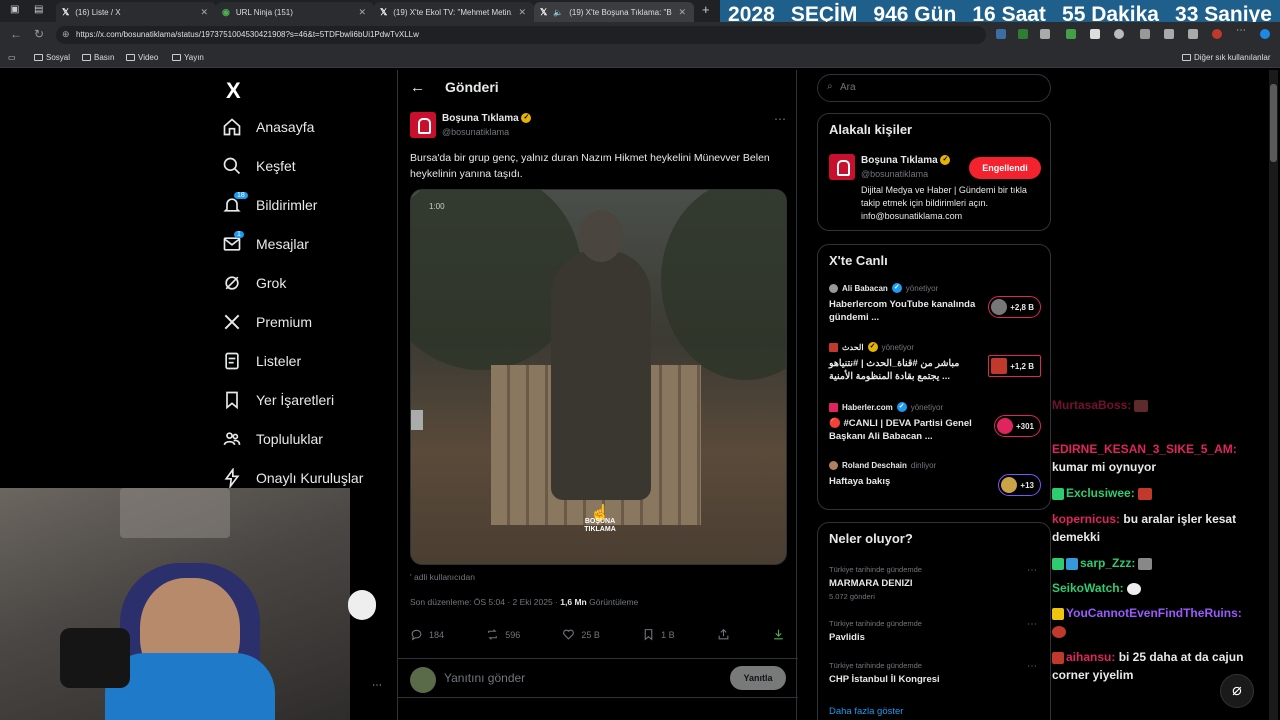 The width and height of the screenshot is (1280, 720). I want to click on post-header: ← Gönderi, so click(598, 87).